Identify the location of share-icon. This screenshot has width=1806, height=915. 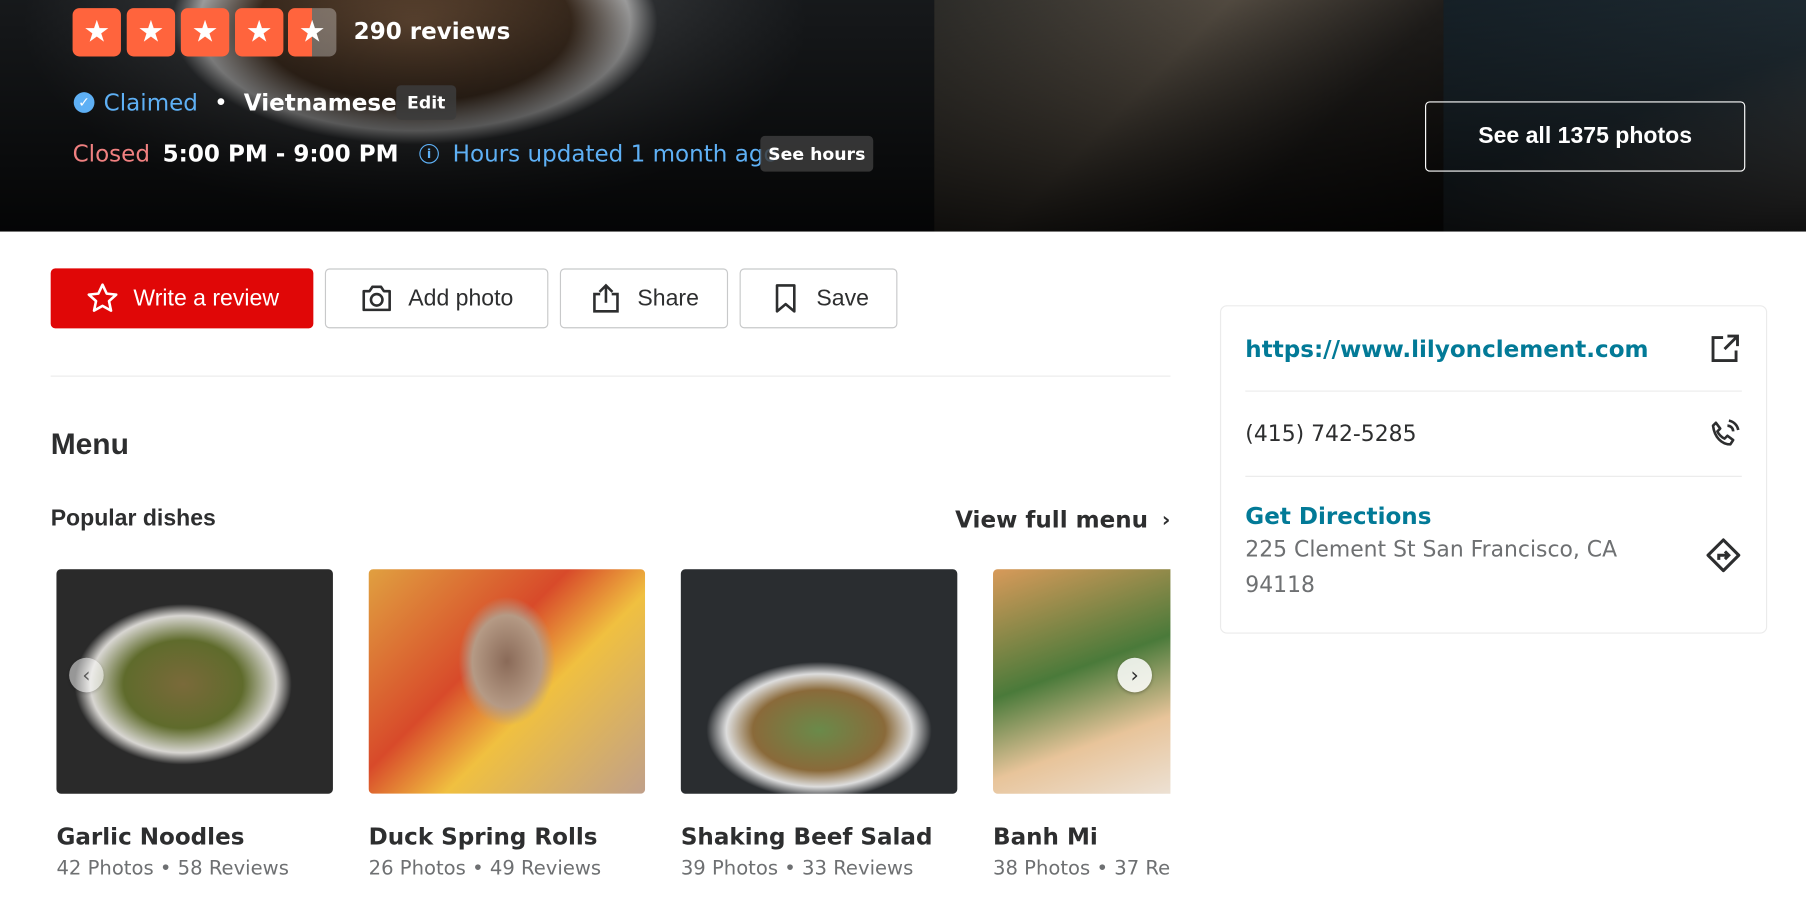
(606, 298).